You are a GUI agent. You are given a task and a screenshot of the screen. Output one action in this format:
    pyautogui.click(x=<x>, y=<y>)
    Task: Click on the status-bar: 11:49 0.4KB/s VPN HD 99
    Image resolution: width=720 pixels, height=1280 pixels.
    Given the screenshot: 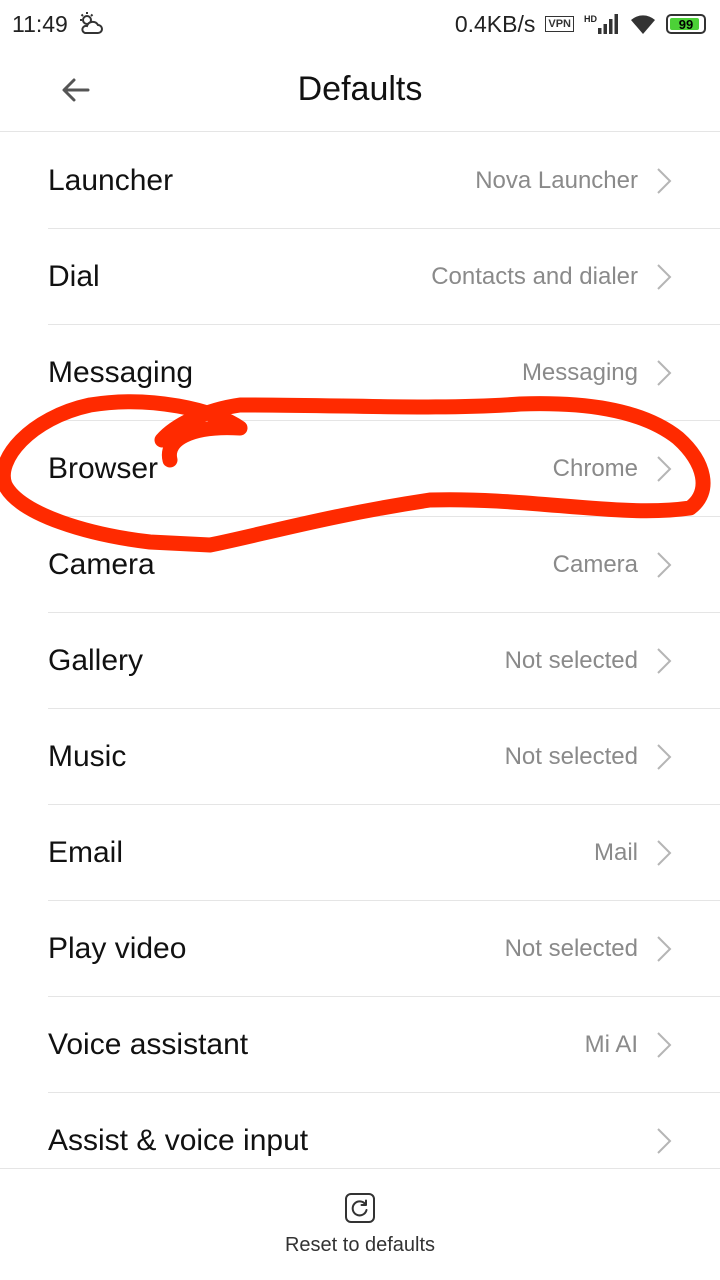 What is the action you would take?
    pyautogui.click(x=360, y=24)
    